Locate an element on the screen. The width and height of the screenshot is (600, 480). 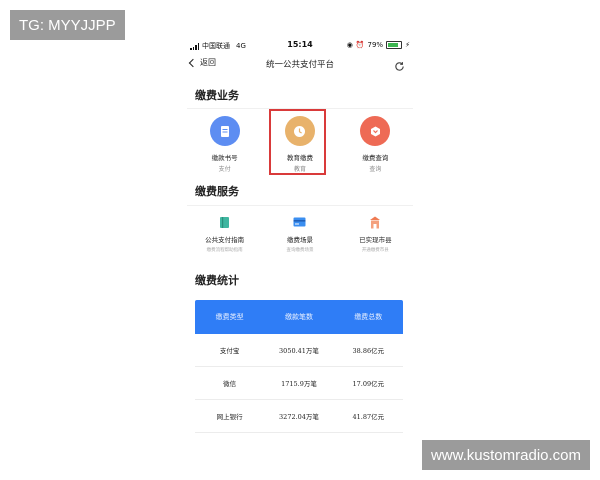
table-row: 支付宝 3050.41万笔 38.86亿元 is located at coordinates (299, 350).